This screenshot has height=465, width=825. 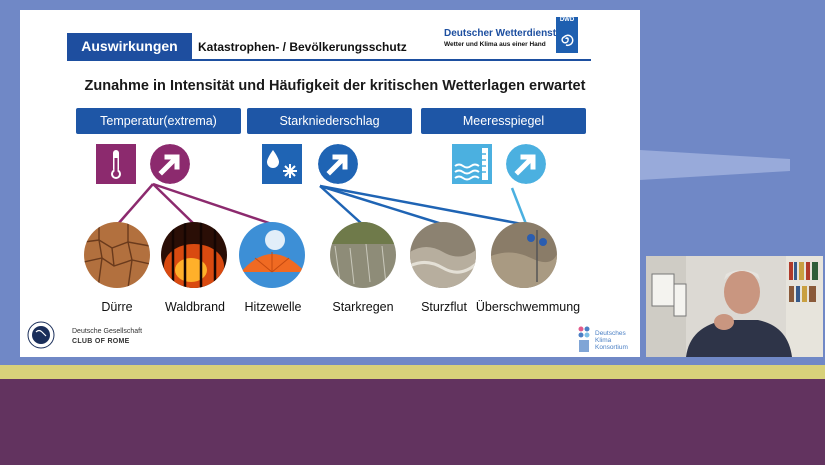 I want to click on flooding-image, so click(x=524, y=255).